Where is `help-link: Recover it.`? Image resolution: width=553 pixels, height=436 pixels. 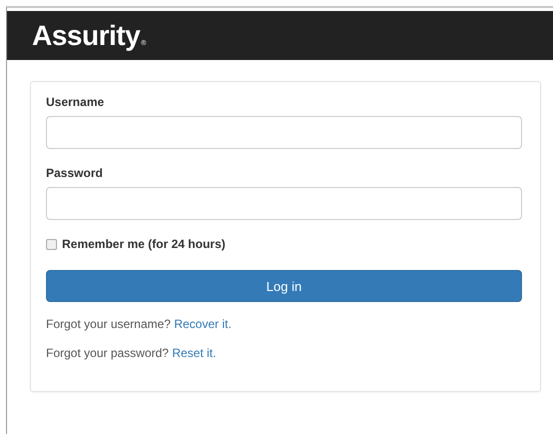 help-link: Recover it. is located at coordinates (203, 324).